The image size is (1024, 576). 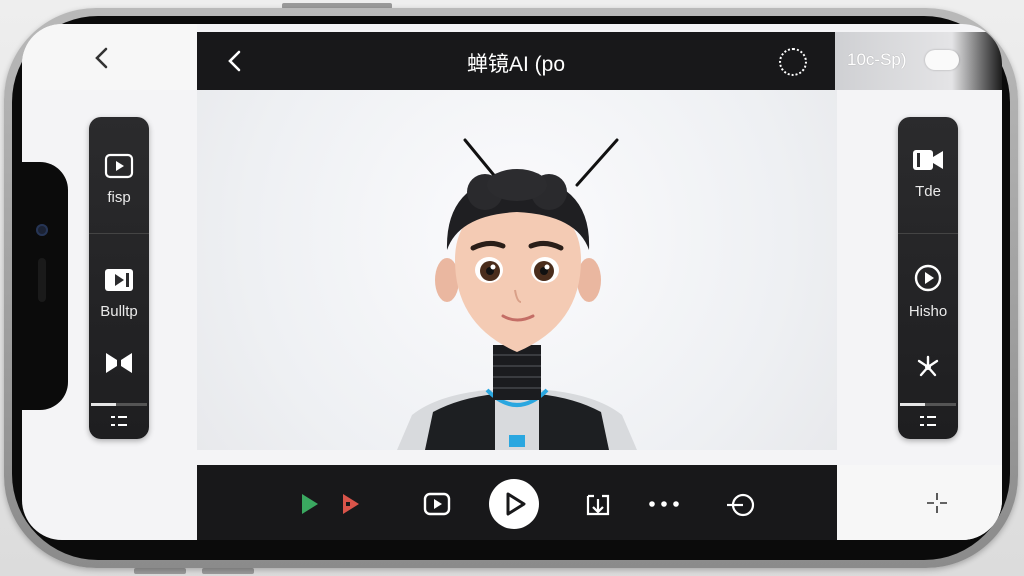 I want to click on crosshair-icon, so click(x=937, y=503).